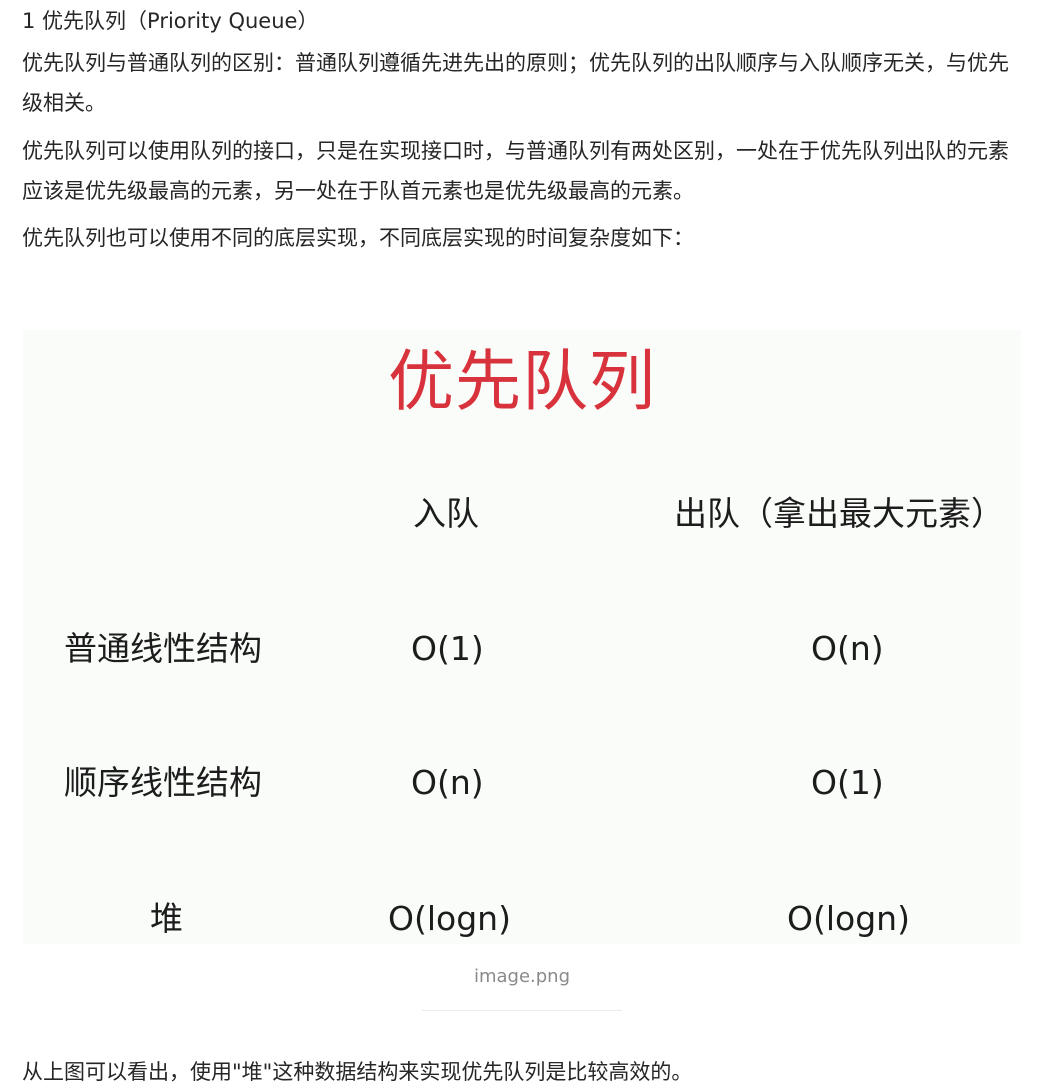 This screenshot has width=1044, height=1092. I want to click on column-header-dequeue: 出队（拿出最大元素）, so click(839, 513).